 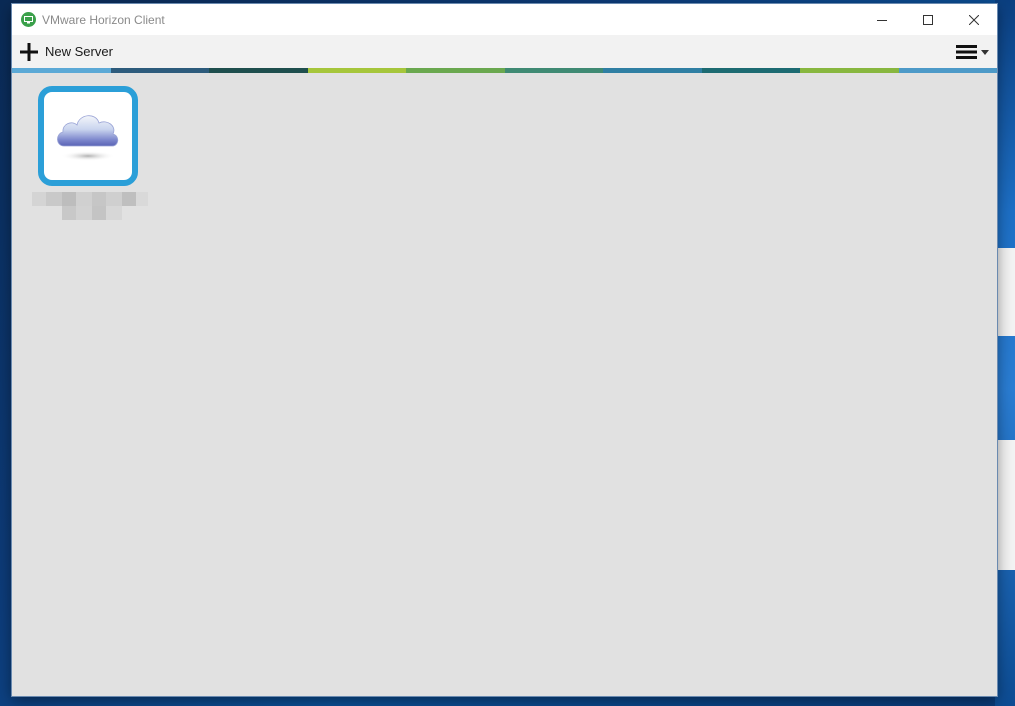 I want to click on horizon-app-icon, so click(x=28, y=19).